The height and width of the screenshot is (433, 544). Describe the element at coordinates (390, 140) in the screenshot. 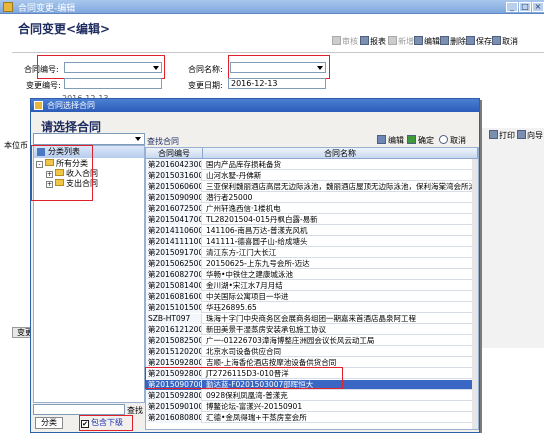

I see `dialog-edit-button: 编辑` at that location.